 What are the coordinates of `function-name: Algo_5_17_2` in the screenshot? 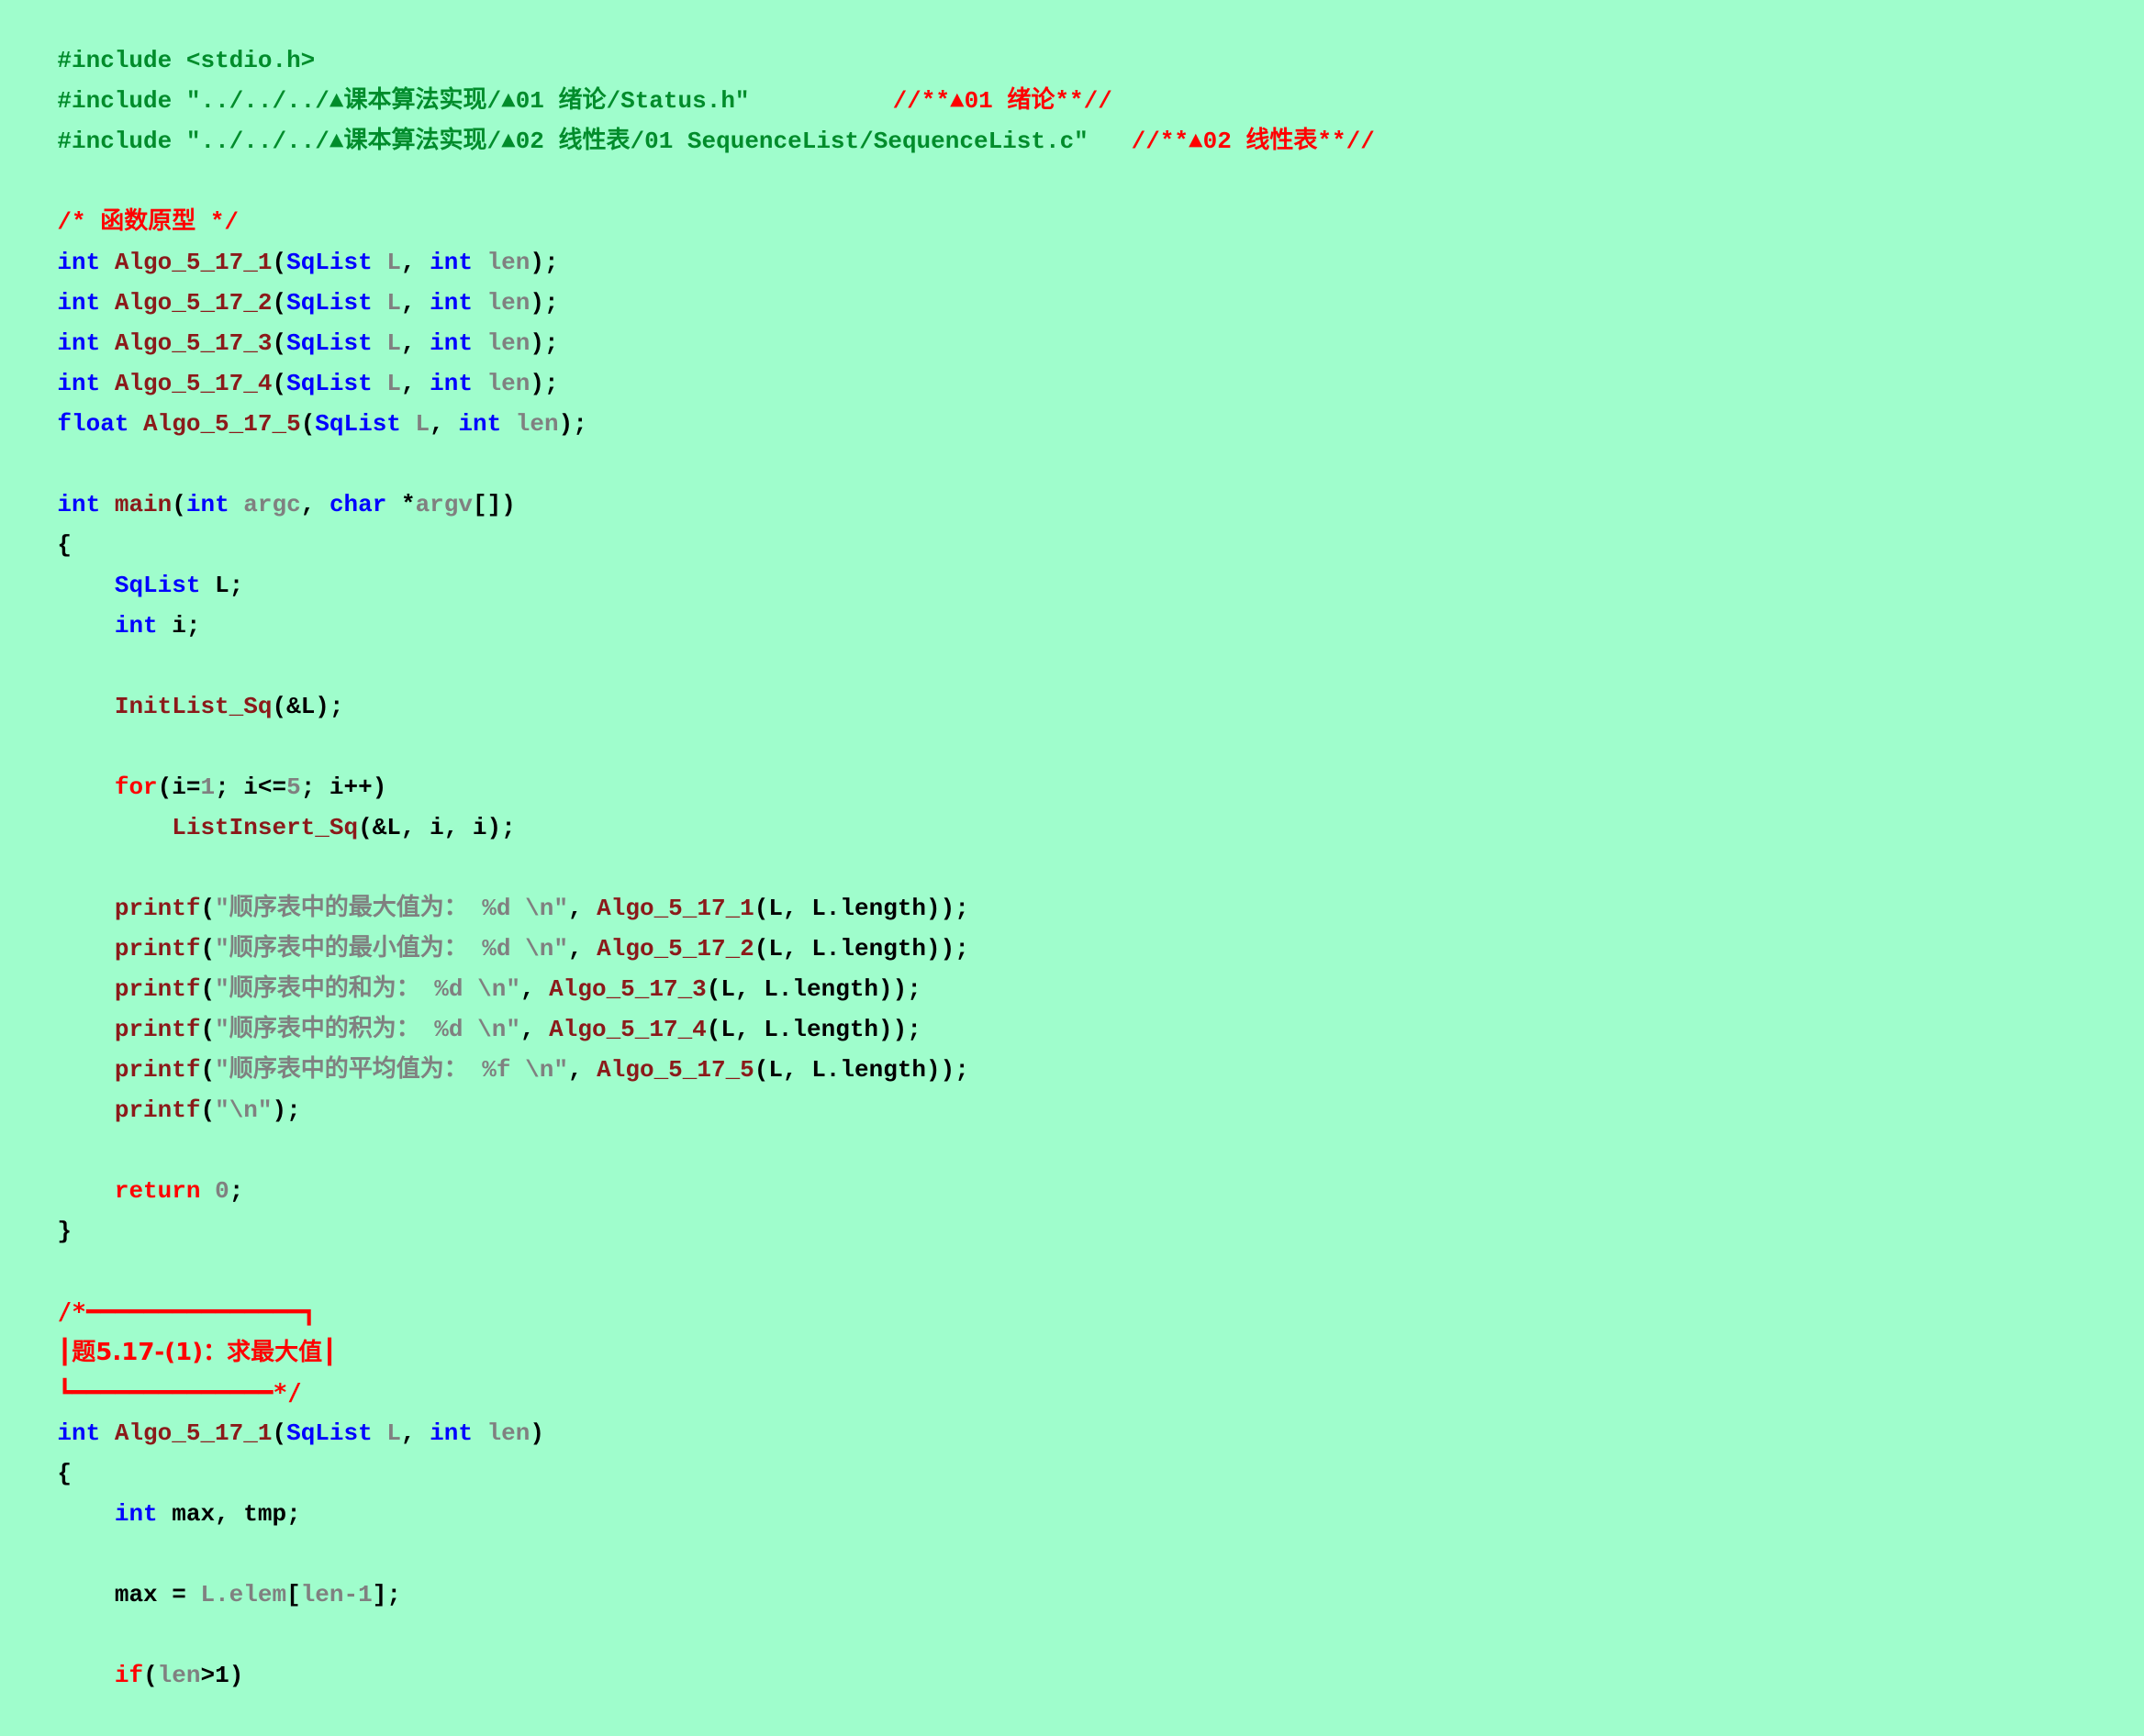 It's located at (193, 303).